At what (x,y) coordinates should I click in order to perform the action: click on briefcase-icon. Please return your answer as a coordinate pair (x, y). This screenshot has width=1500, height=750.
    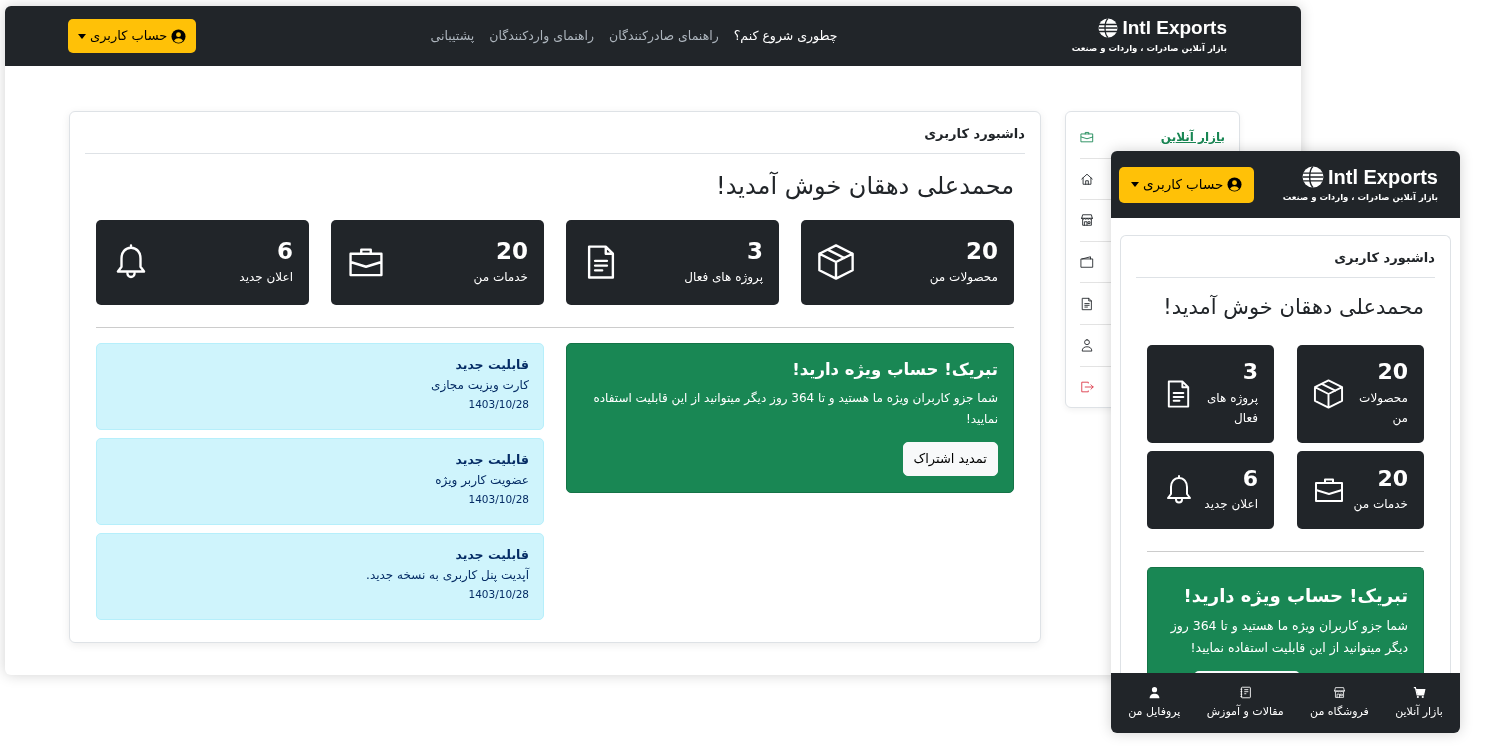
    Looking at the image, I should click on (1087, 137).